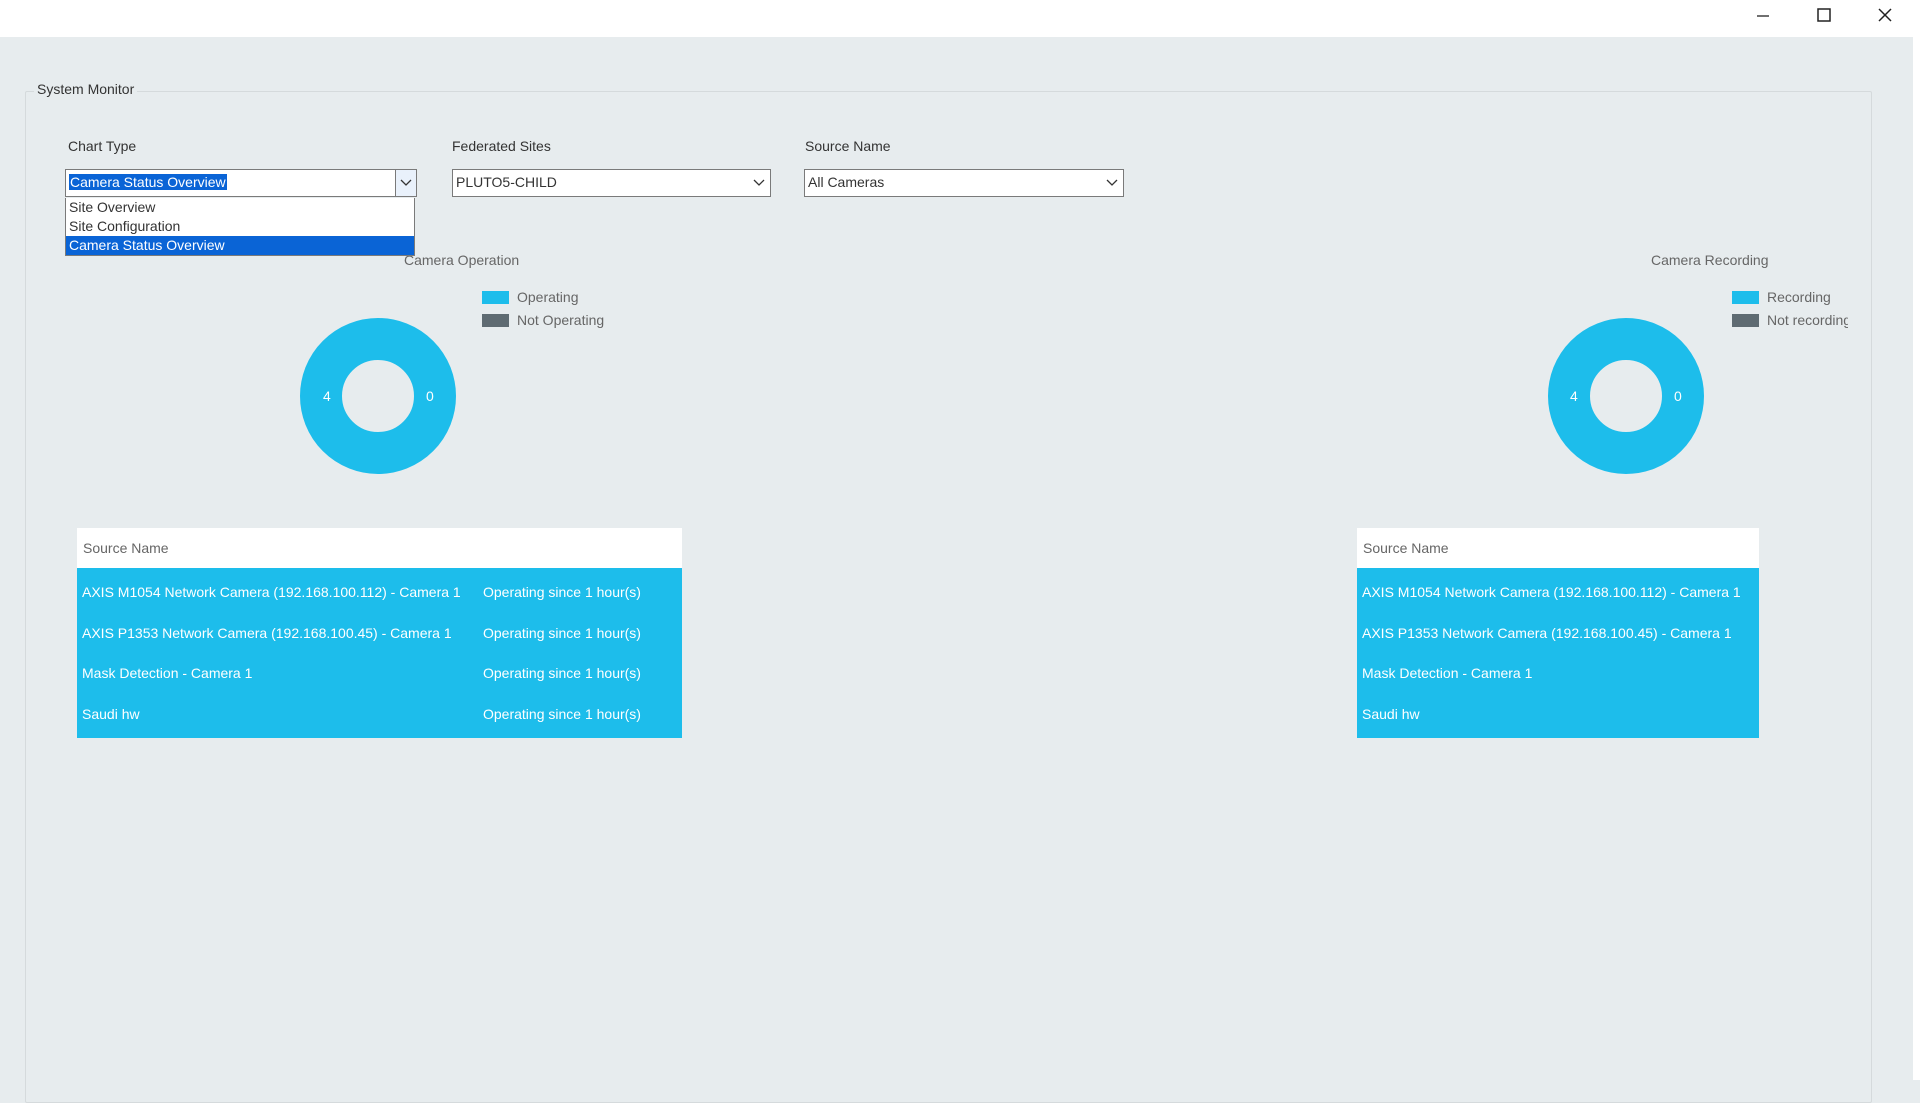 Image resolution: width=1920 pixels, height=1103 pixels. Describe the element at coordinates (86, 89) in the screenshot. I see `group-title: System Monitor` at that location.